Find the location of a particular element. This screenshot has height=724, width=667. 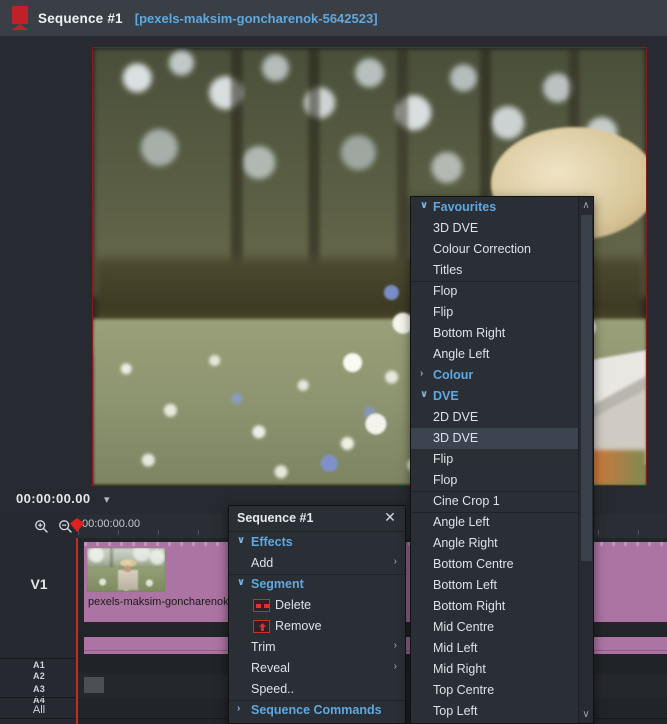

effects-item-label: Mid Left is located at coordinates (455, 648).